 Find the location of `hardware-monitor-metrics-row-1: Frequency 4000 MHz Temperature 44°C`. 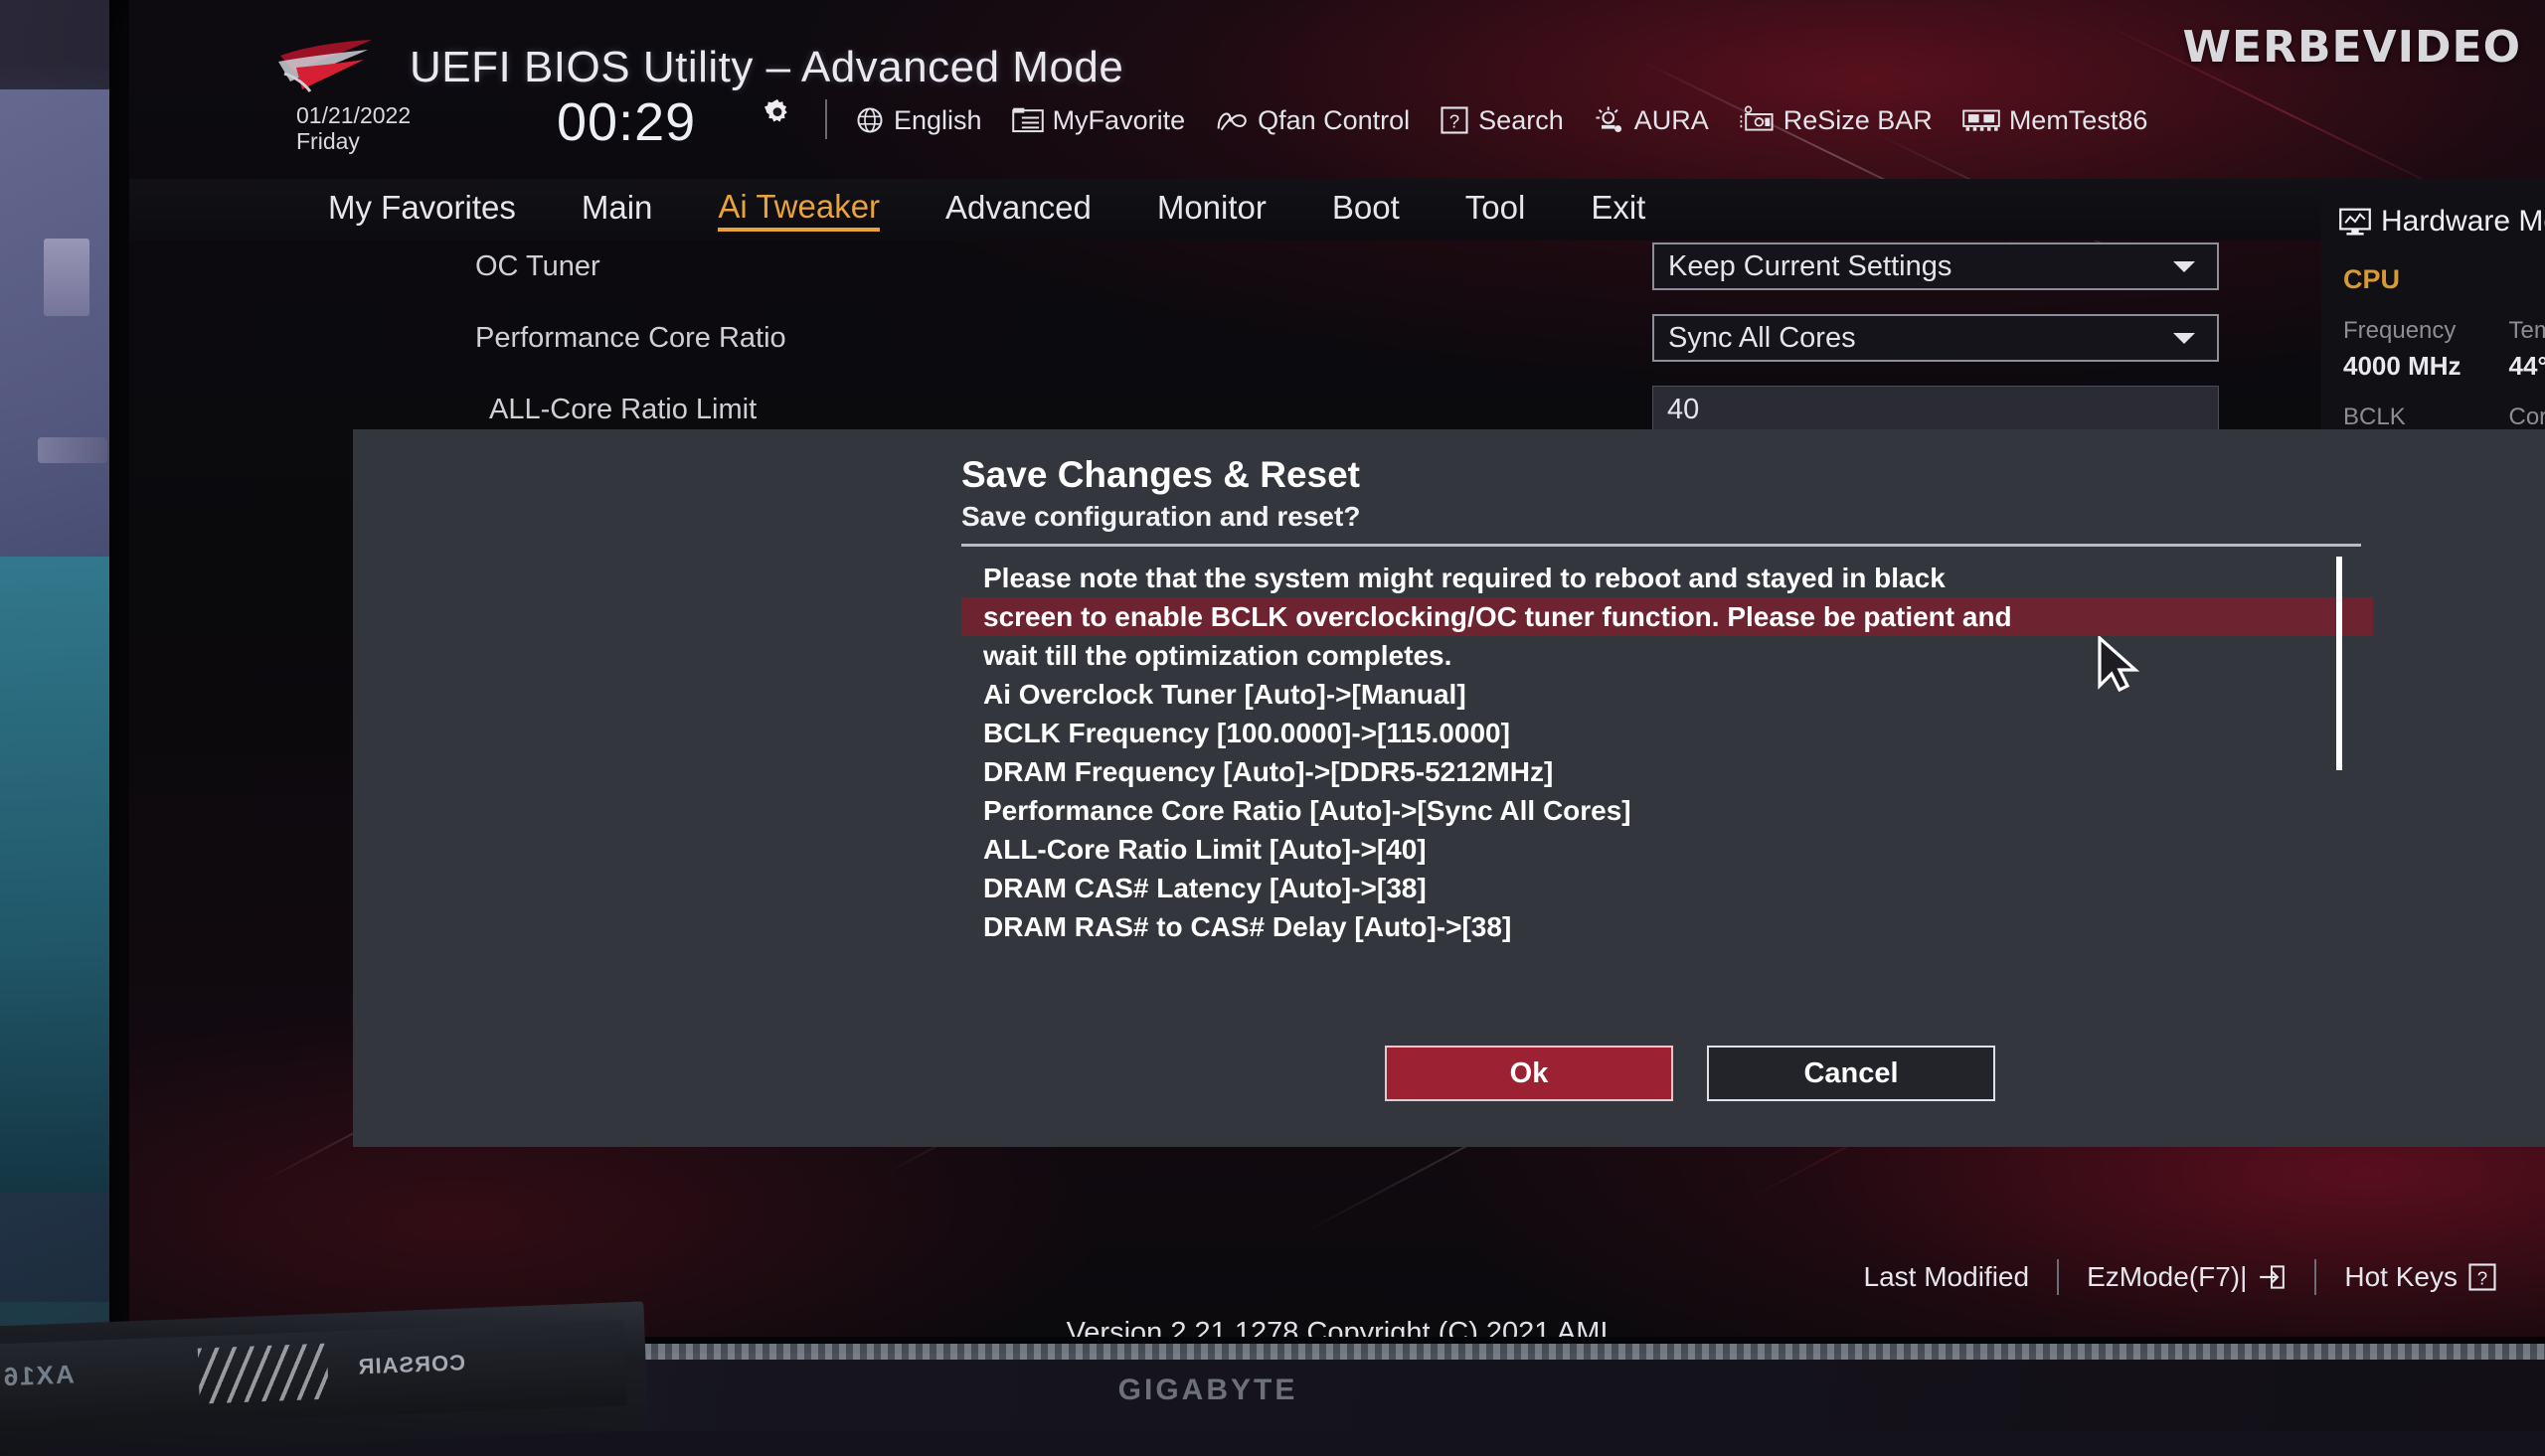

hardware-monitor-metrics-row-1: Frequency 4000 MHz Temperature 44°C is located at coordinates (2444, 349).